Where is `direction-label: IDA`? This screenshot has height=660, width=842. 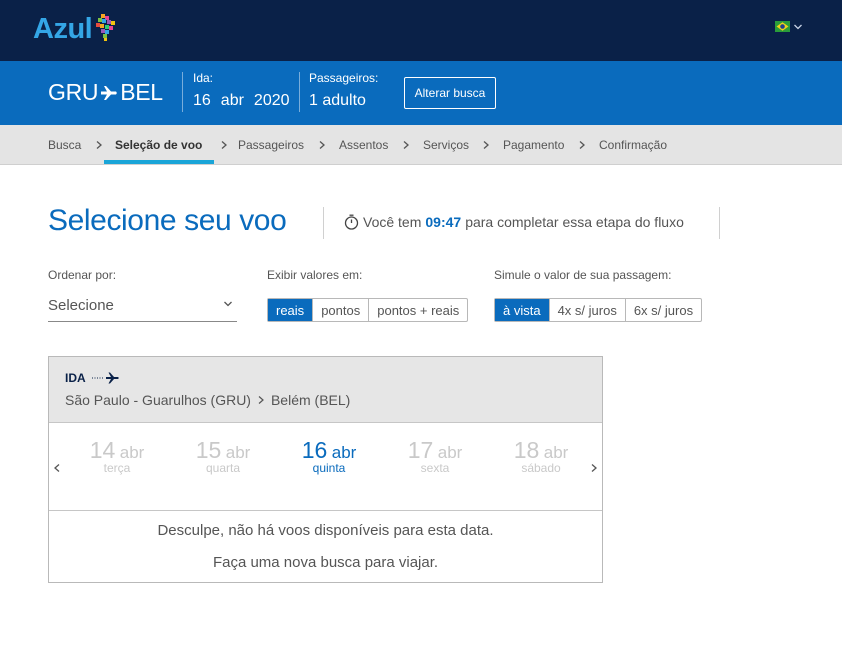 direction-label: IDA is located at coordinates (93, 378).